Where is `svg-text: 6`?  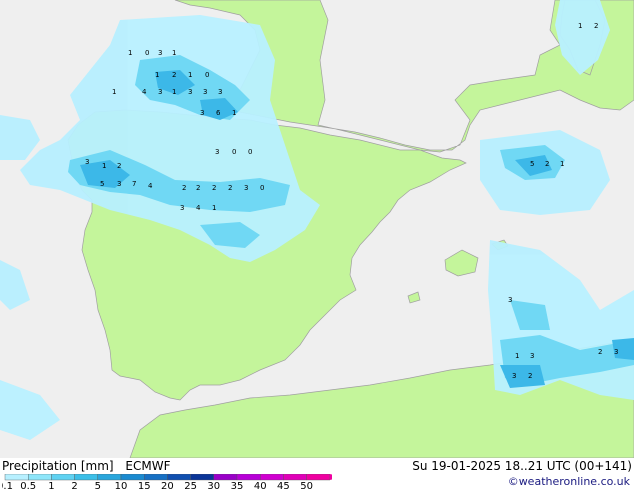
svg-text: 6 is located at coordinates (218, 113).